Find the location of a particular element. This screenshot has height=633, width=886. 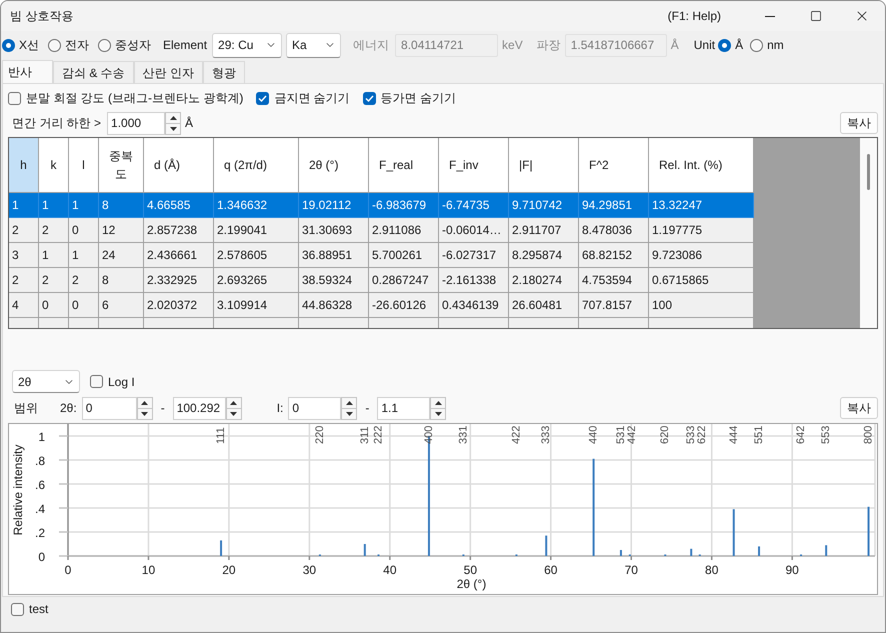

element-select: 29: Cu is located at coordinates (247, 45).